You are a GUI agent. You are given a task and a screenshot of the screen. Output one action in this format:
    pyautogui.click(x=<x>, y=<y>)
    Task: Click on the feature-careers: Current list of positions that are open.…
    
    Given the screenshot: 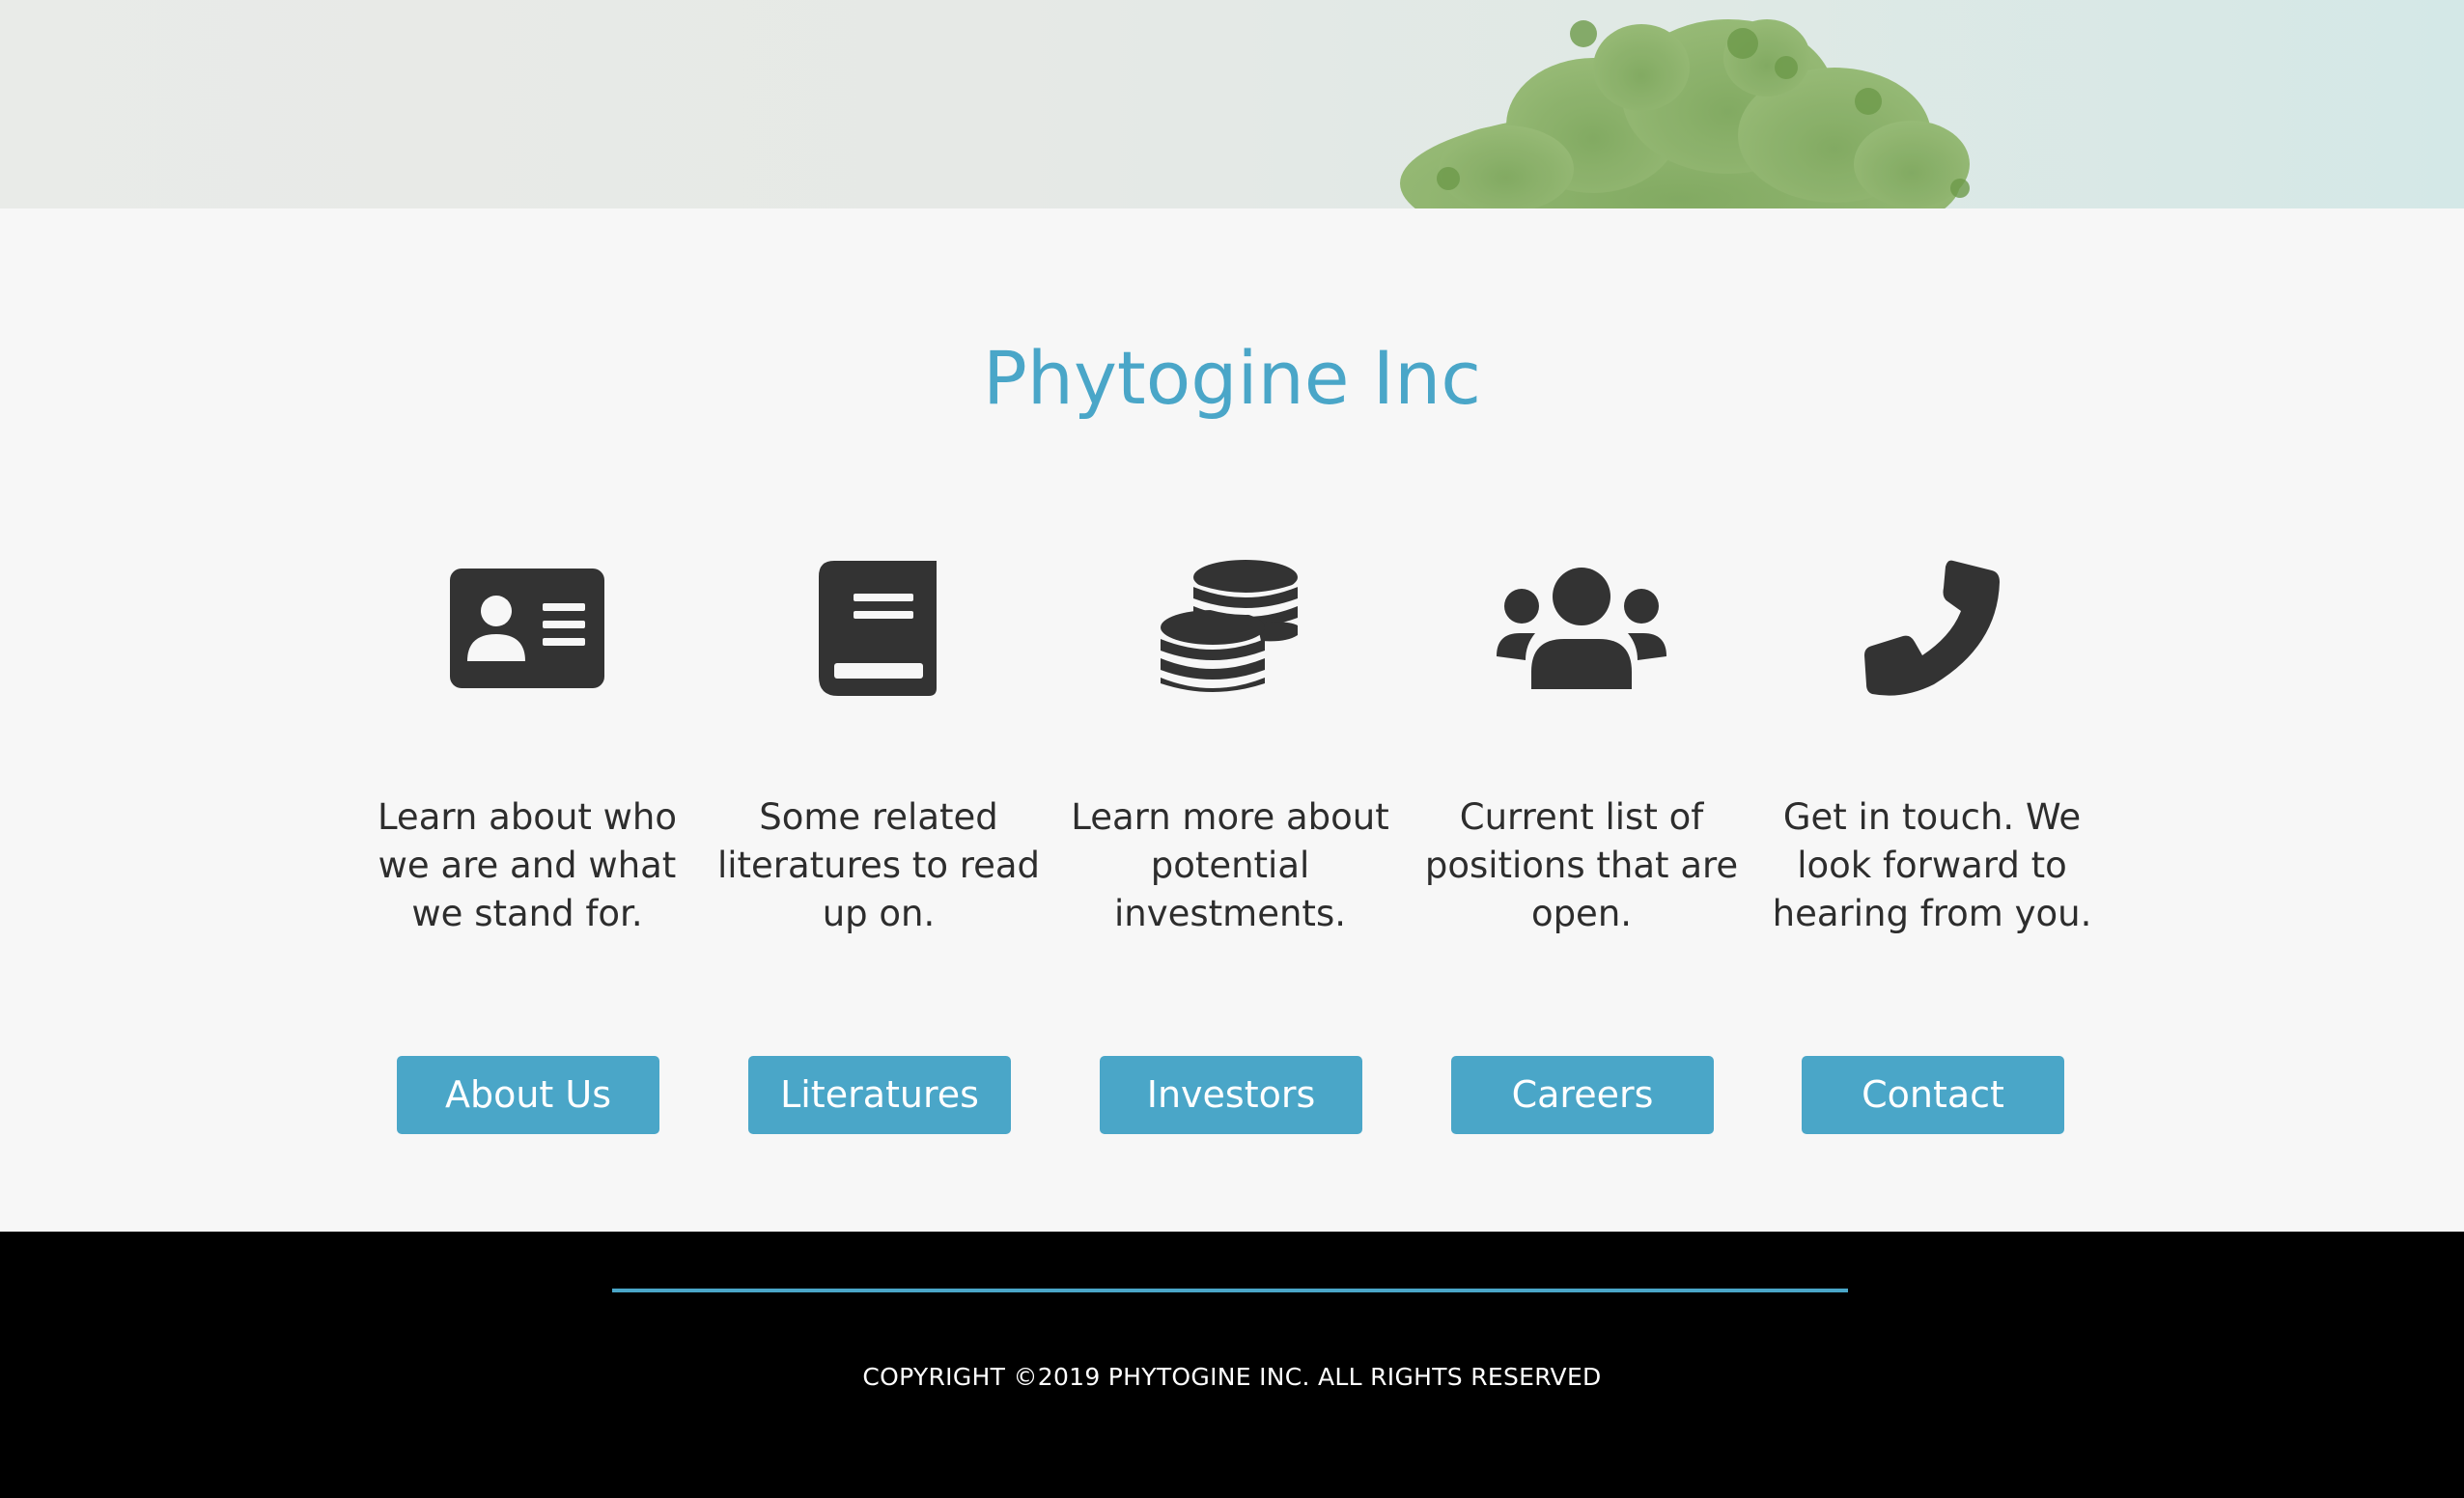 What is the action you would take?
    pyautogui.click(x=1582, y=855)
    